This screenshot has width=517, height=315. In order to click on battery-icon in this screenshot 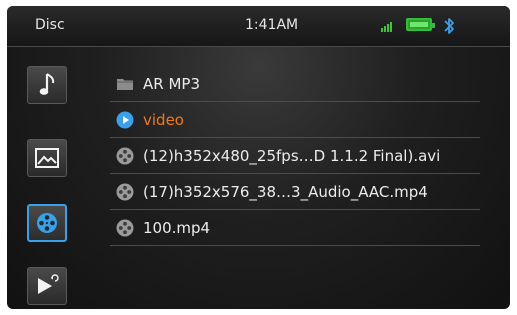, I will do `click(420, 24)`.